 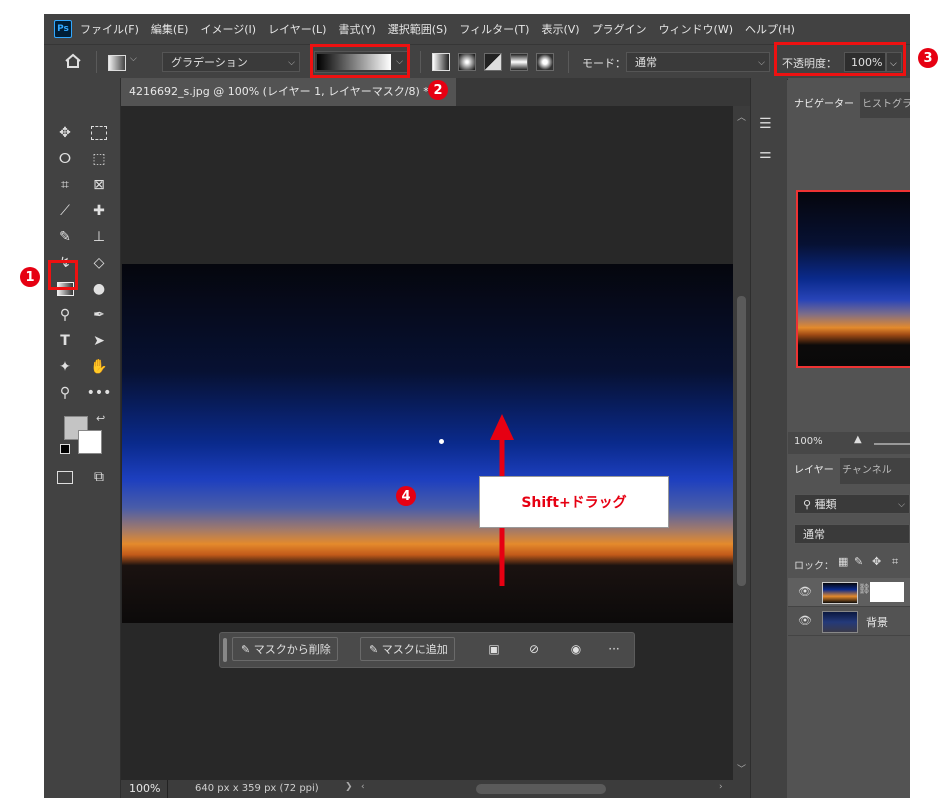 I want to click on navigator-zoom-slider, so click(x=892, y=444).